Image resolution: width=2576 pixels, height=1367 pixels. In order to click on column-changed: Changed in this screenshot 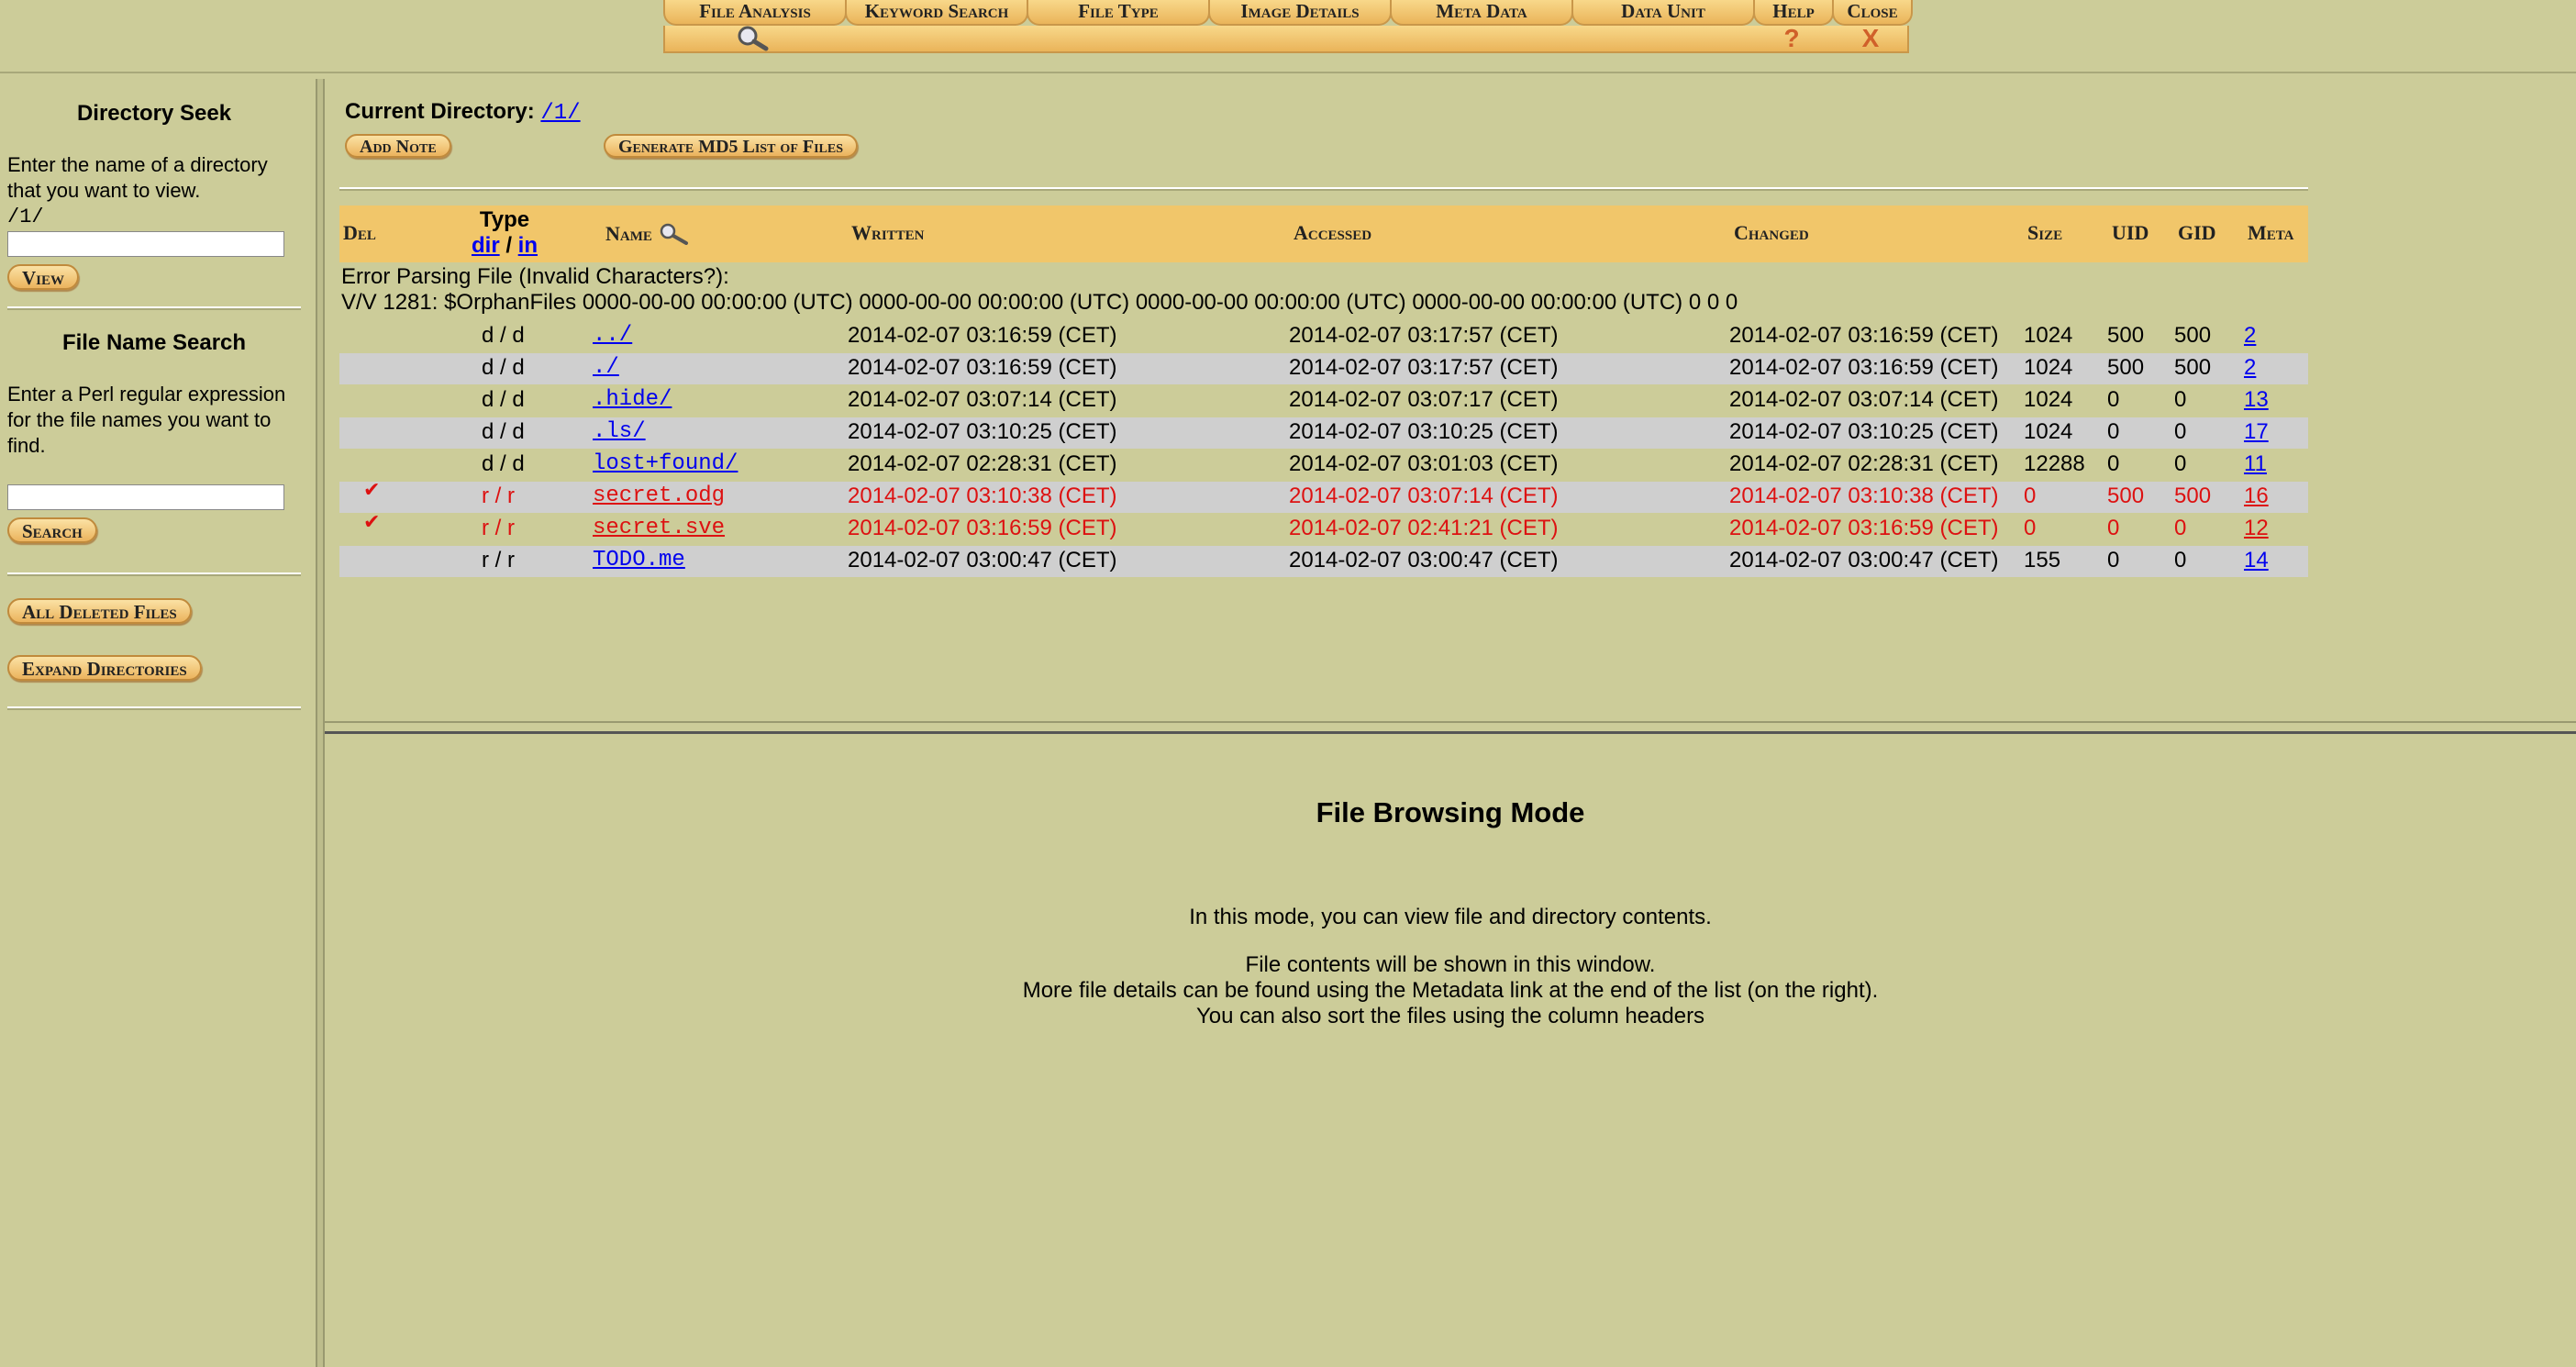, I will do `click(1771, 233)`.